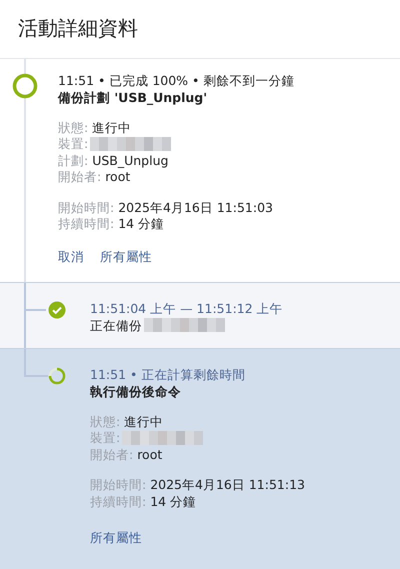  Describe the element at coordinates (227, 485) in the screenshot. I see `field-value: 2025年4月16日 11:51:13` at that location.